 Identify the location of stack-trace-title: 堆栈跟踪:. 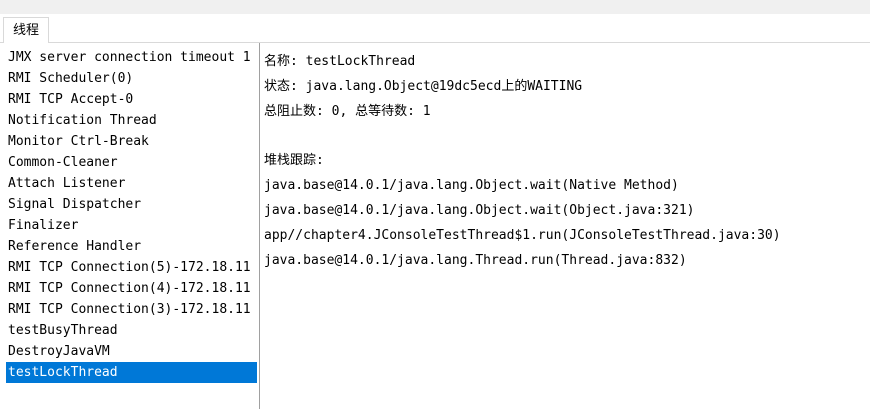
(294, 160).